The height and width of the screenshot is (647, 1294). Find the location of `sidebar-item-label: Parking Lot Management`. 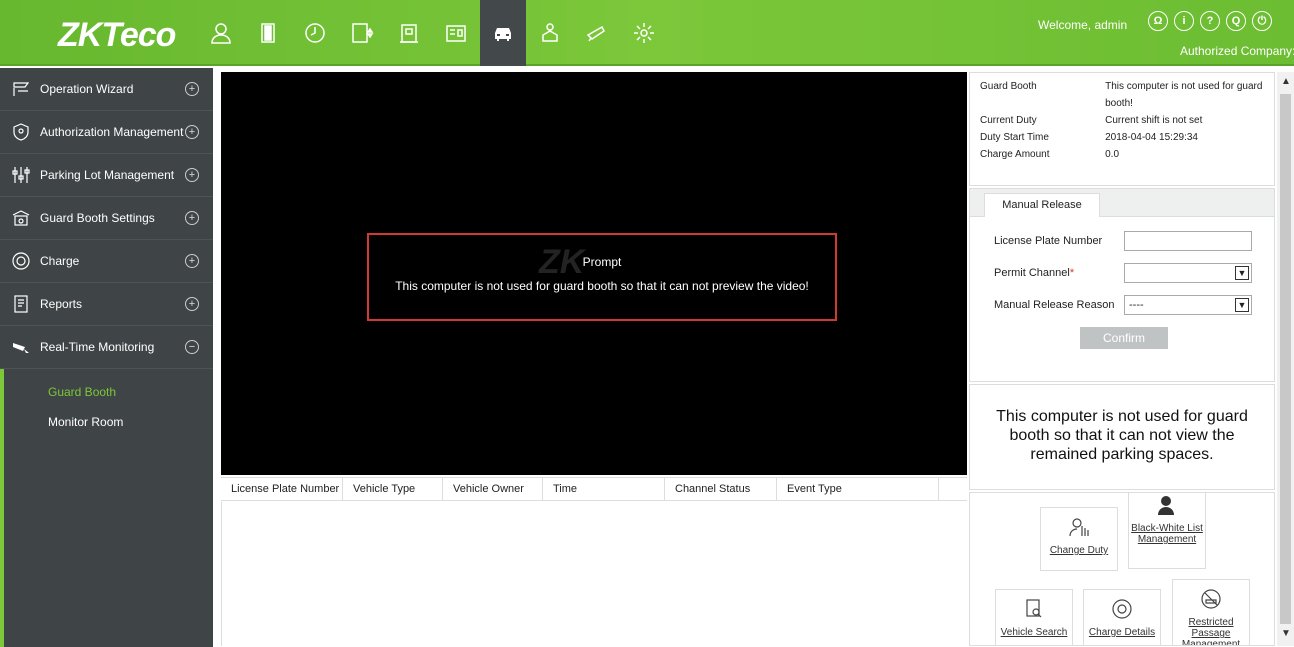

sidebar-item-label: Parking Lot Management is located at coordinates (107, 175).